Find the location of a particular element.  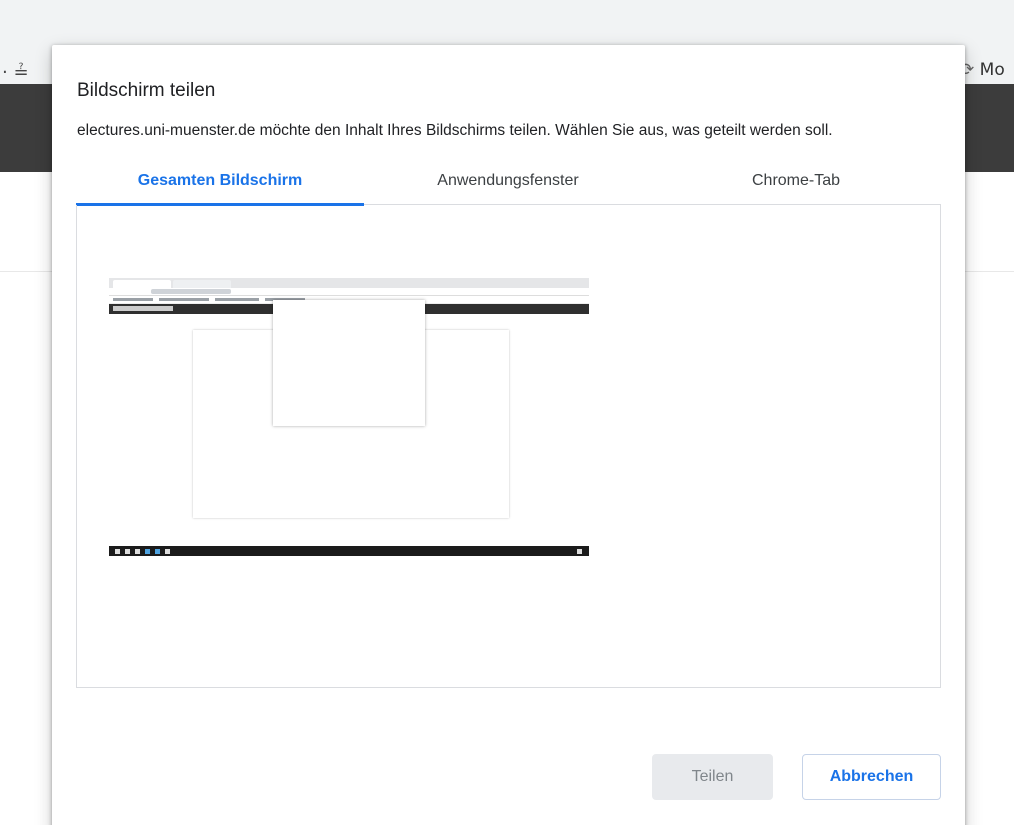

profile-text: Mo is located at coordinates (992, 70).